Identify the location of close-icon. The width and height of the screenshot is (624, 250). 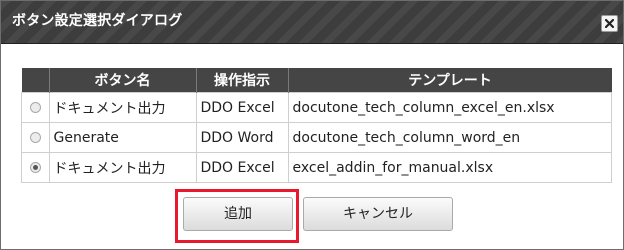
(609, 23).